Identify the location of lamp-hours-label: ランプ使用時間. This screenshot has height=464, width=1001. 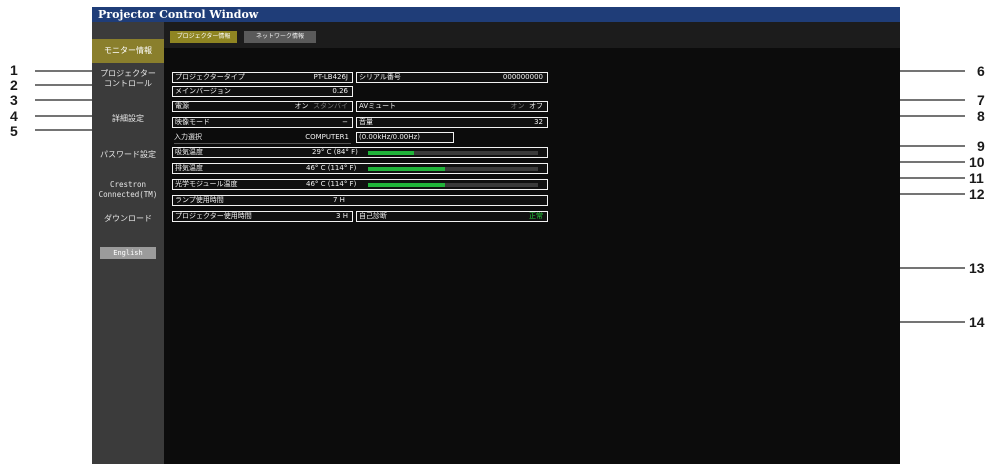
(199, 200).